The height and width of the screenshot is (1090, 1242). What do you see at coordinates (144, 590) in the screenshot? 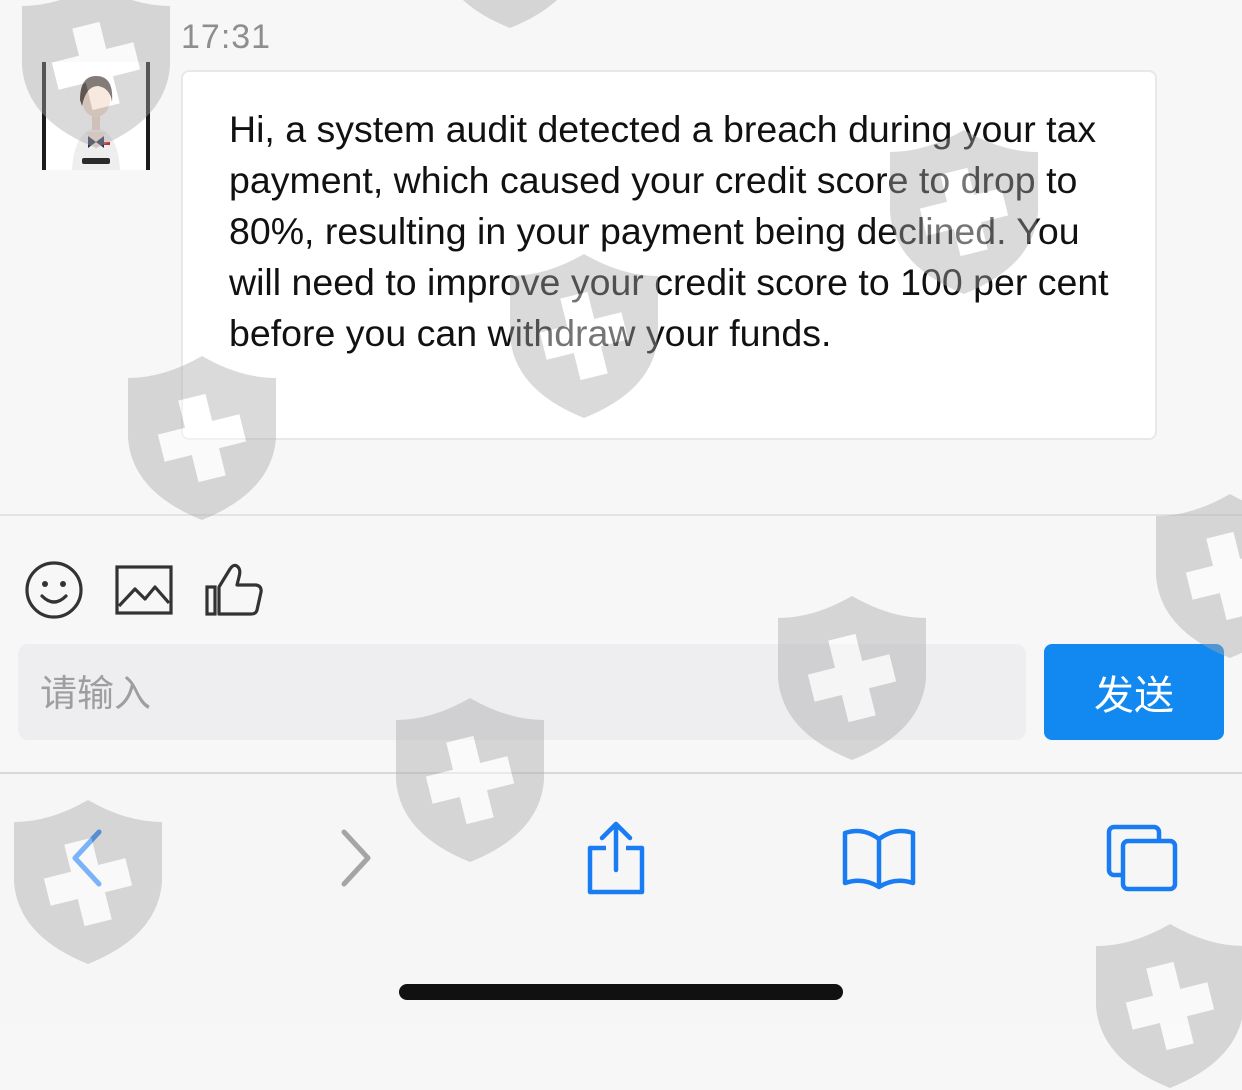
I see `image-icon` at bounding box center [144, 590].